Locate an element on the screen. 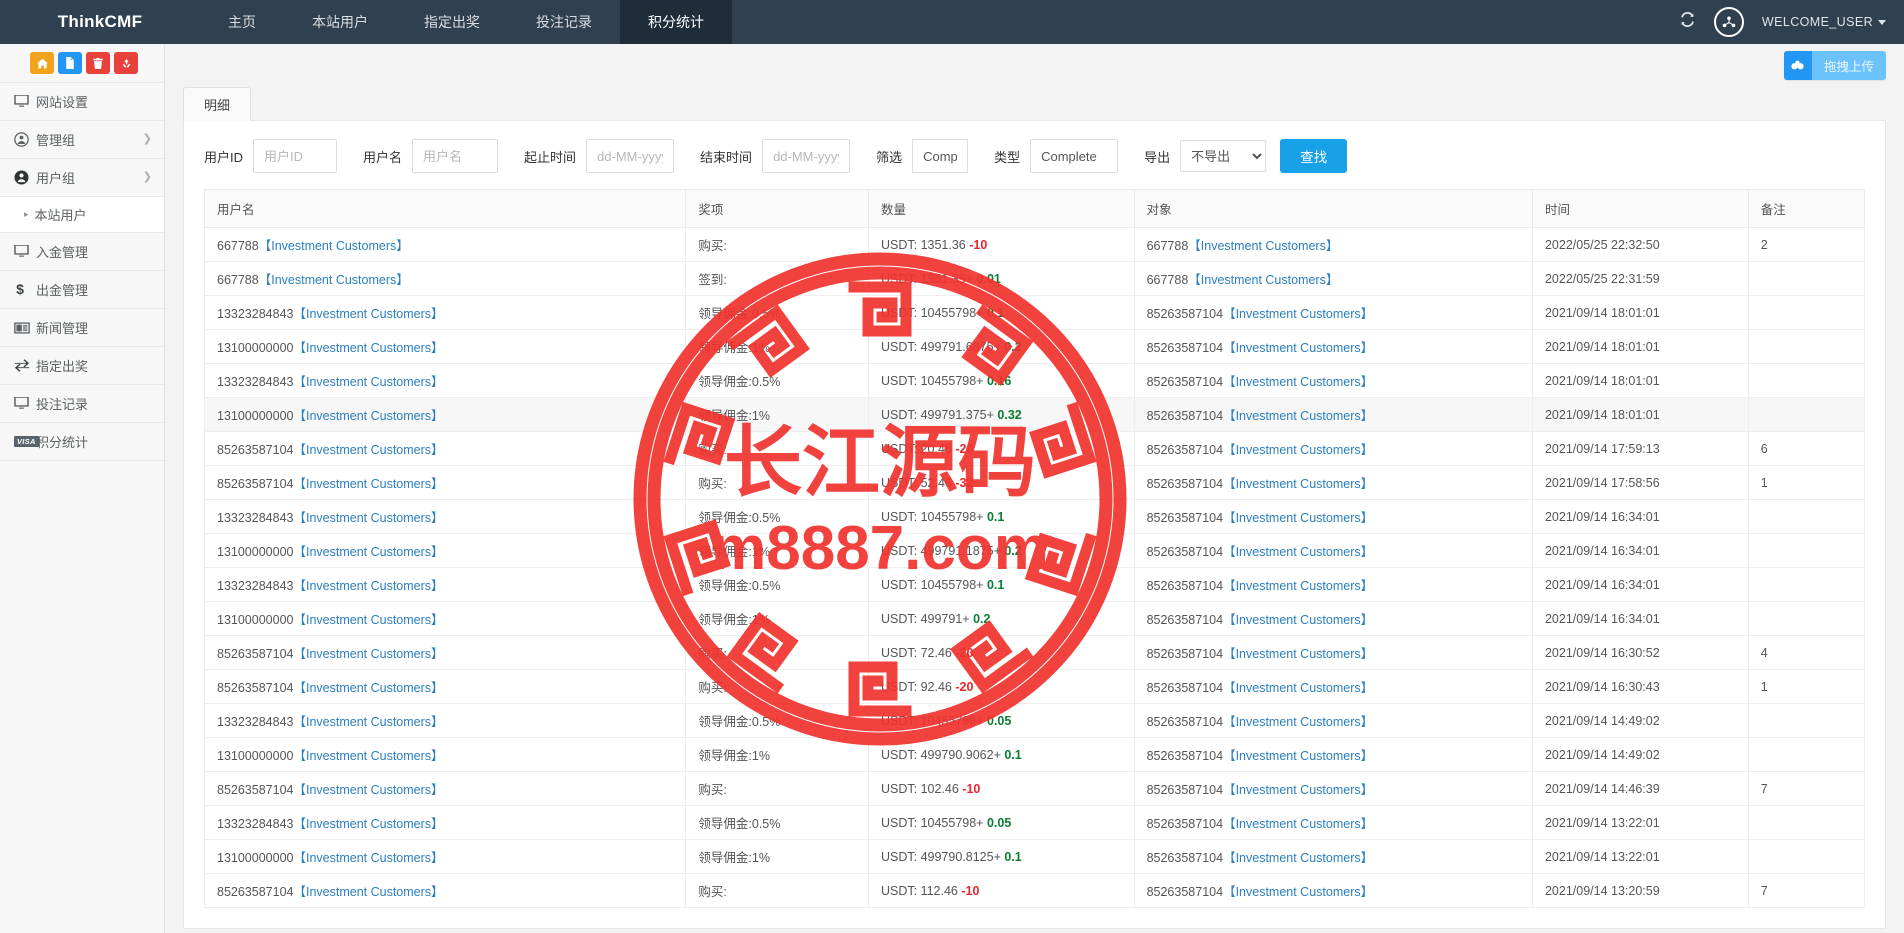  cell-amount-base: USDT: 10455798+ is located at coordinates (932, 584).